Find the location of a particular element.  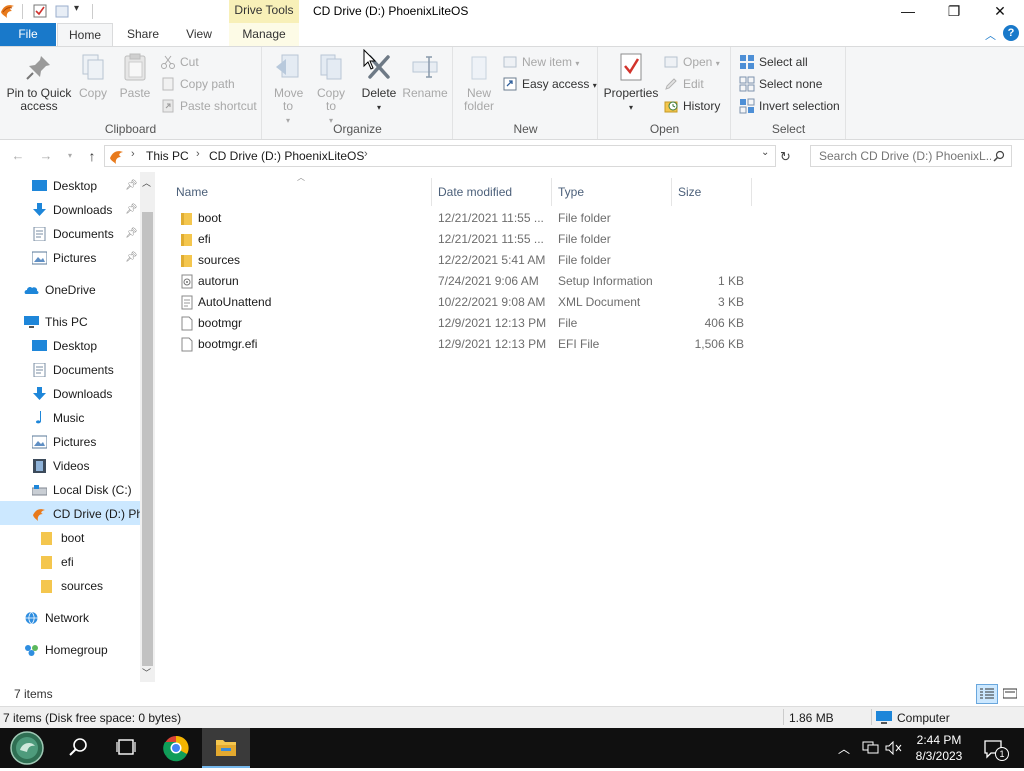

nav-scrollbar-thumb is located at coordinates (147, 439).